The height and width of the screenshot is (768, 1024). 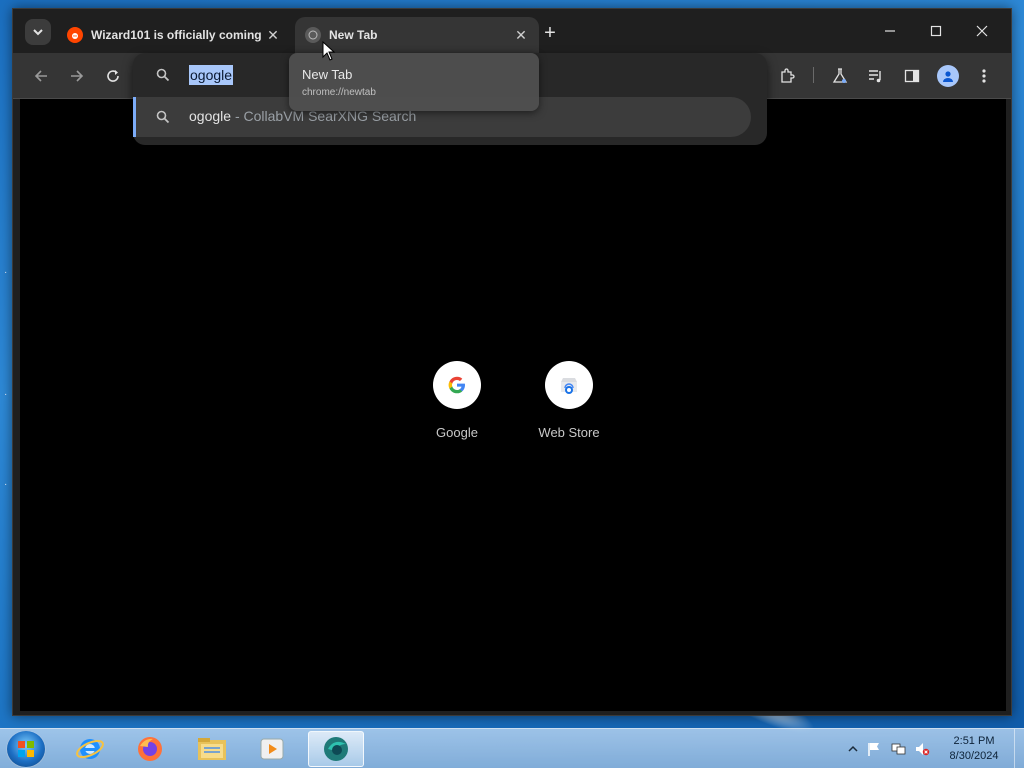 What do you see at coordinates (1019, 748) in the screenshot?
I see `show-desktop-button` at bounding box center [1019, 748].